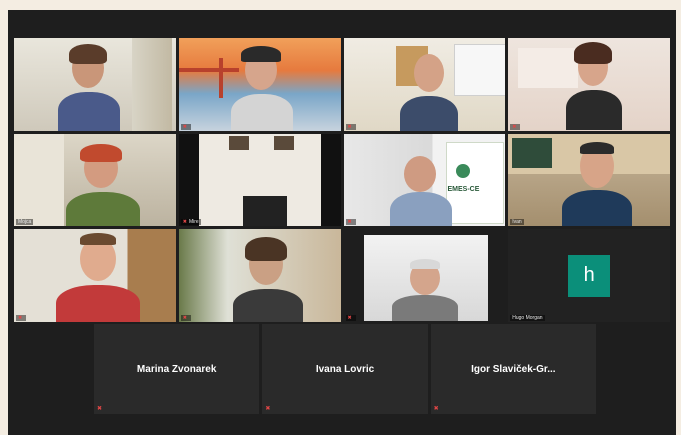  What do you see at coordinates (190, 222) in the screenshot?
I see `participant-name: ✖ Mire` at bounding box center [190, 222].